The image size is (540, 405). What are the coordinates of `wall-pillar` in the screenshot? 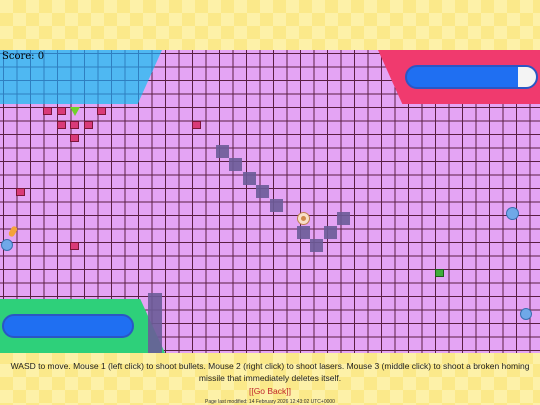 It's located at (155, 323).